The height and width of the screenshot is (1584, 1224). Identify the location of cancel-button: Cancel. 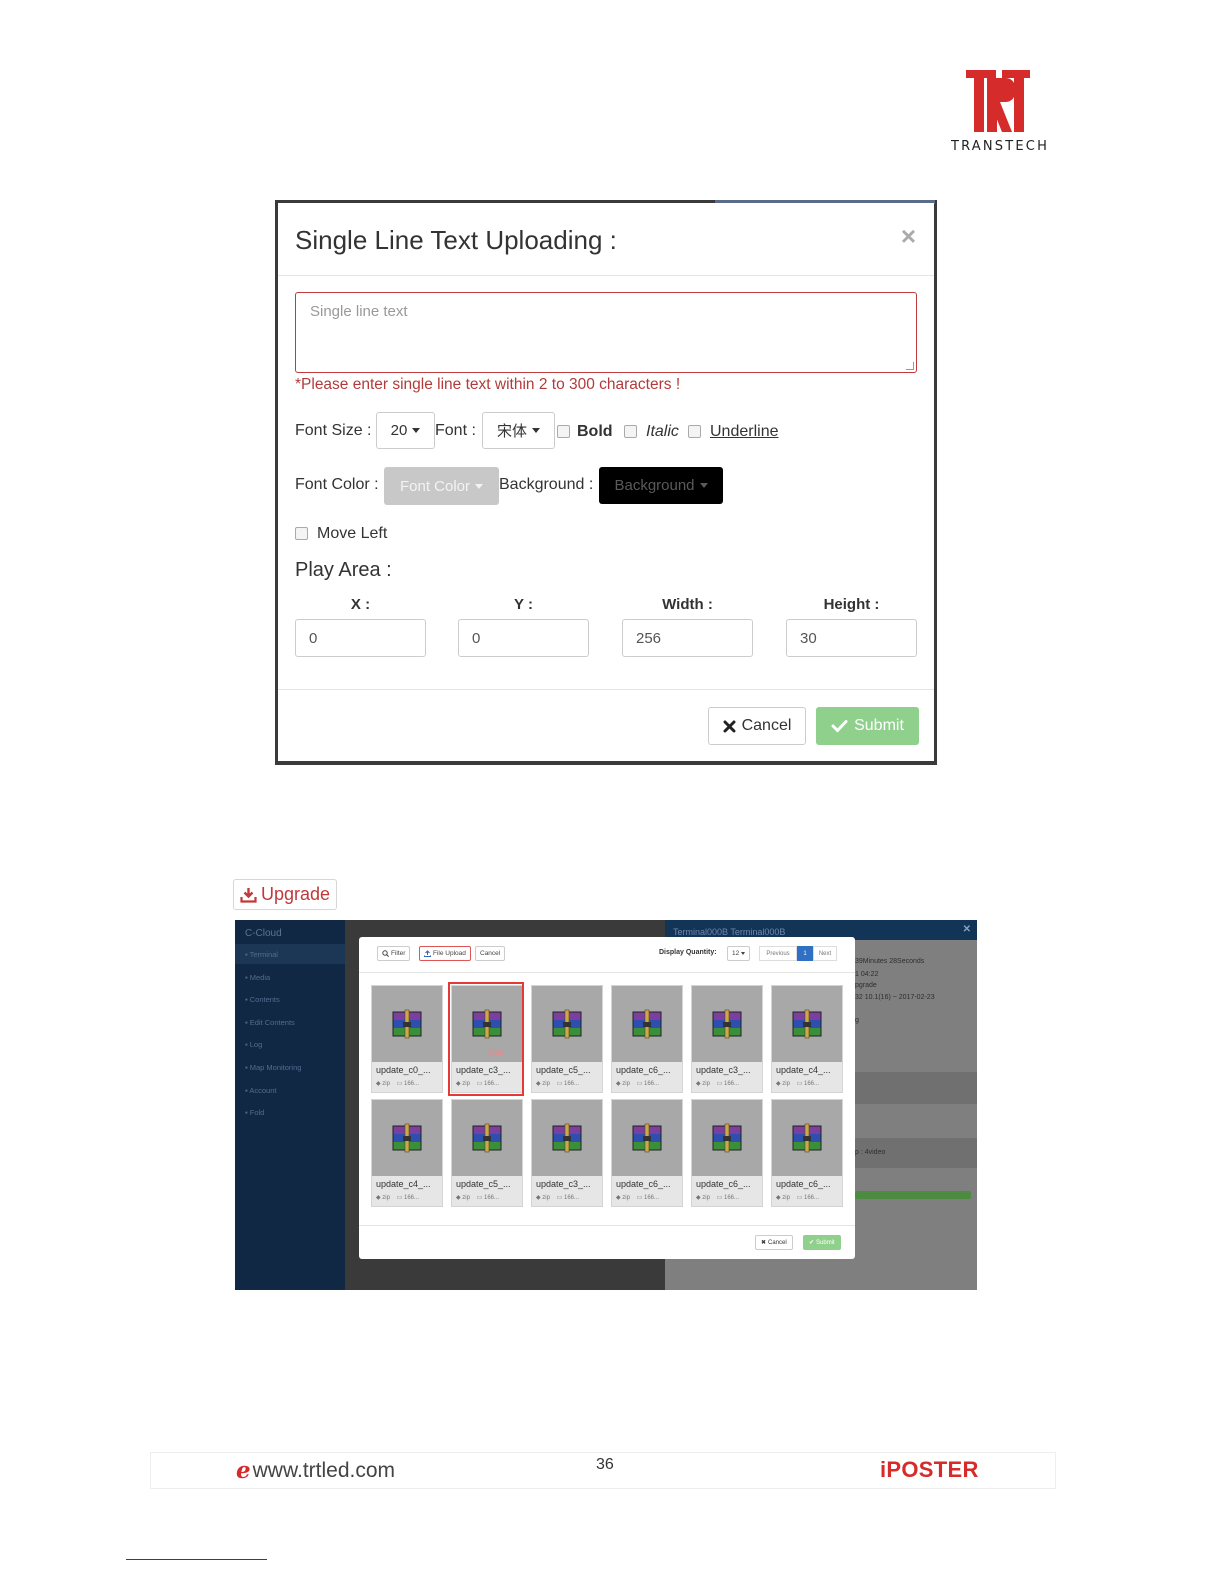
(757, 726).